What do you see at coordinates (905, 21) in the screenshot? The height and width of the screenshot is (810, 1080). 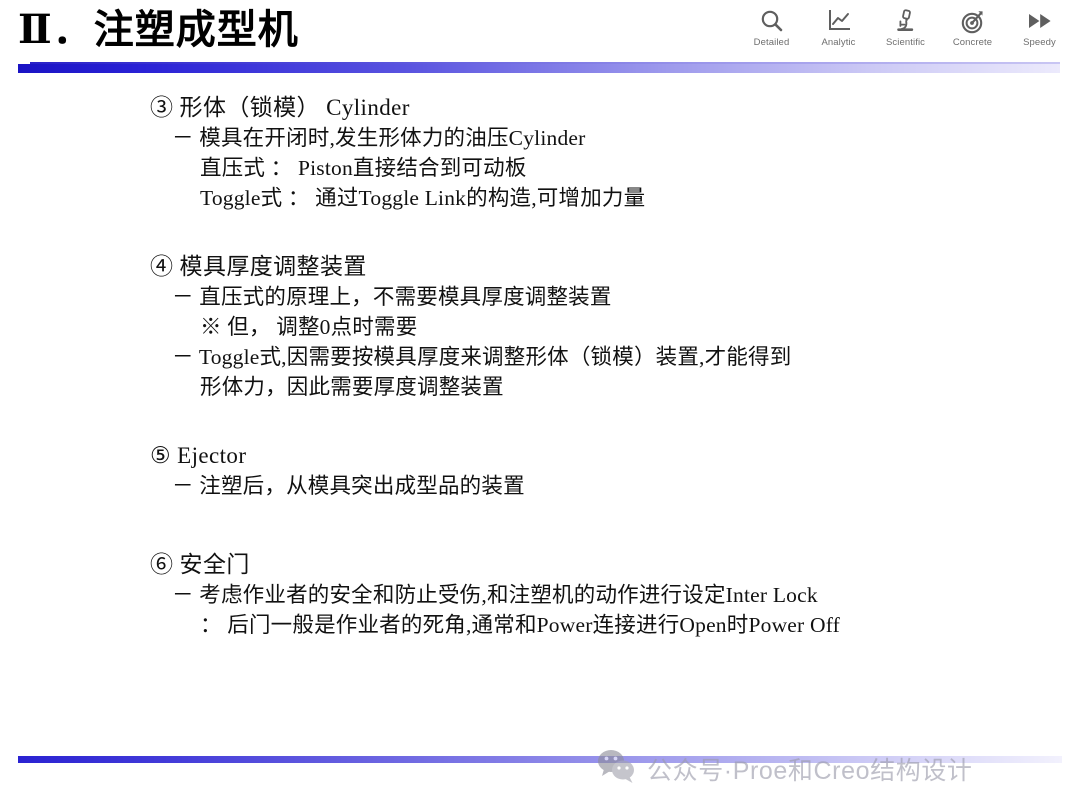 I see `microscope-icon` at bounding box center [905, 21].